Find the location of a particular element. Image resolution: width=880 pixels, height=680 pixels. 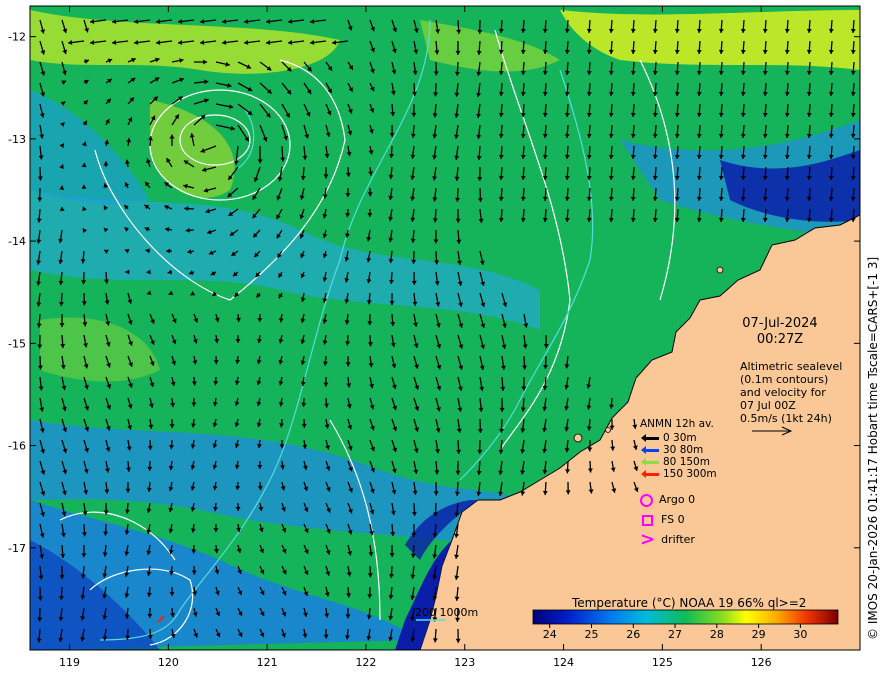

lat-tick-label: -17 is located at coordinates (17, 548).